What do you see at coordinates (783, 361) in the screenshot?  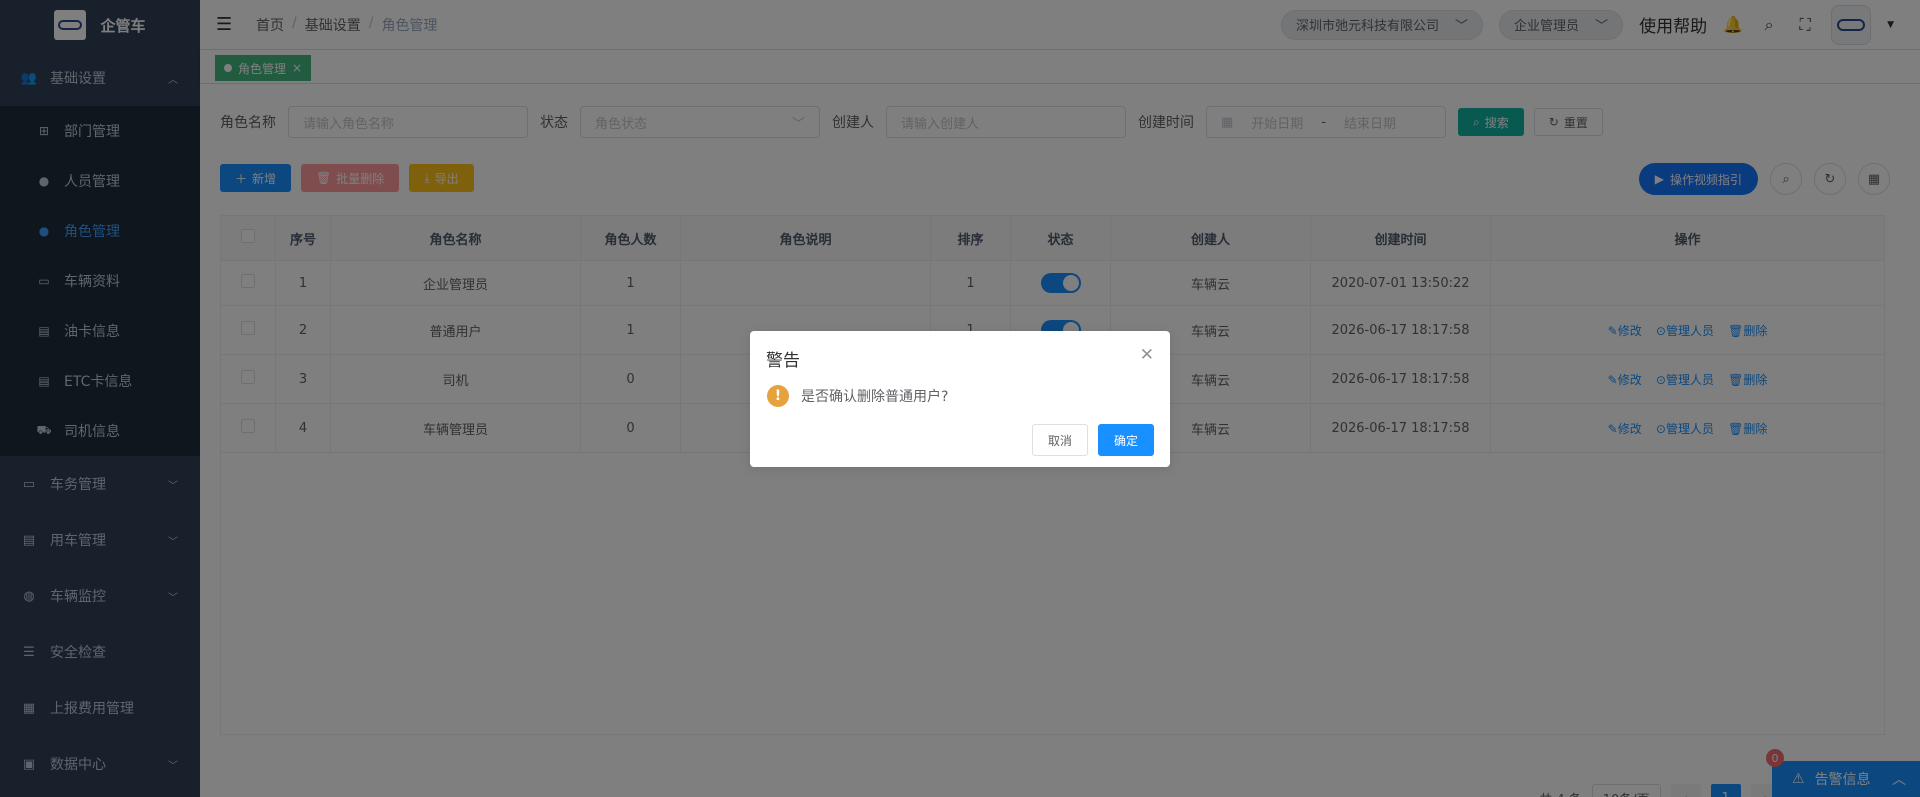 I see `dialog-title: 警告` at bounding box center [783, 361].